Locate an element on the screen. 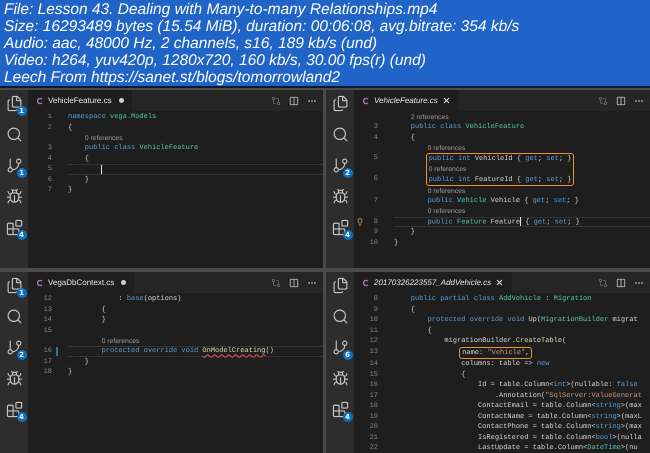  file-info-line: File: Lesson 43. Dealing with Many-to-many Relationships.mp4 is located at coordinates (221, 9).